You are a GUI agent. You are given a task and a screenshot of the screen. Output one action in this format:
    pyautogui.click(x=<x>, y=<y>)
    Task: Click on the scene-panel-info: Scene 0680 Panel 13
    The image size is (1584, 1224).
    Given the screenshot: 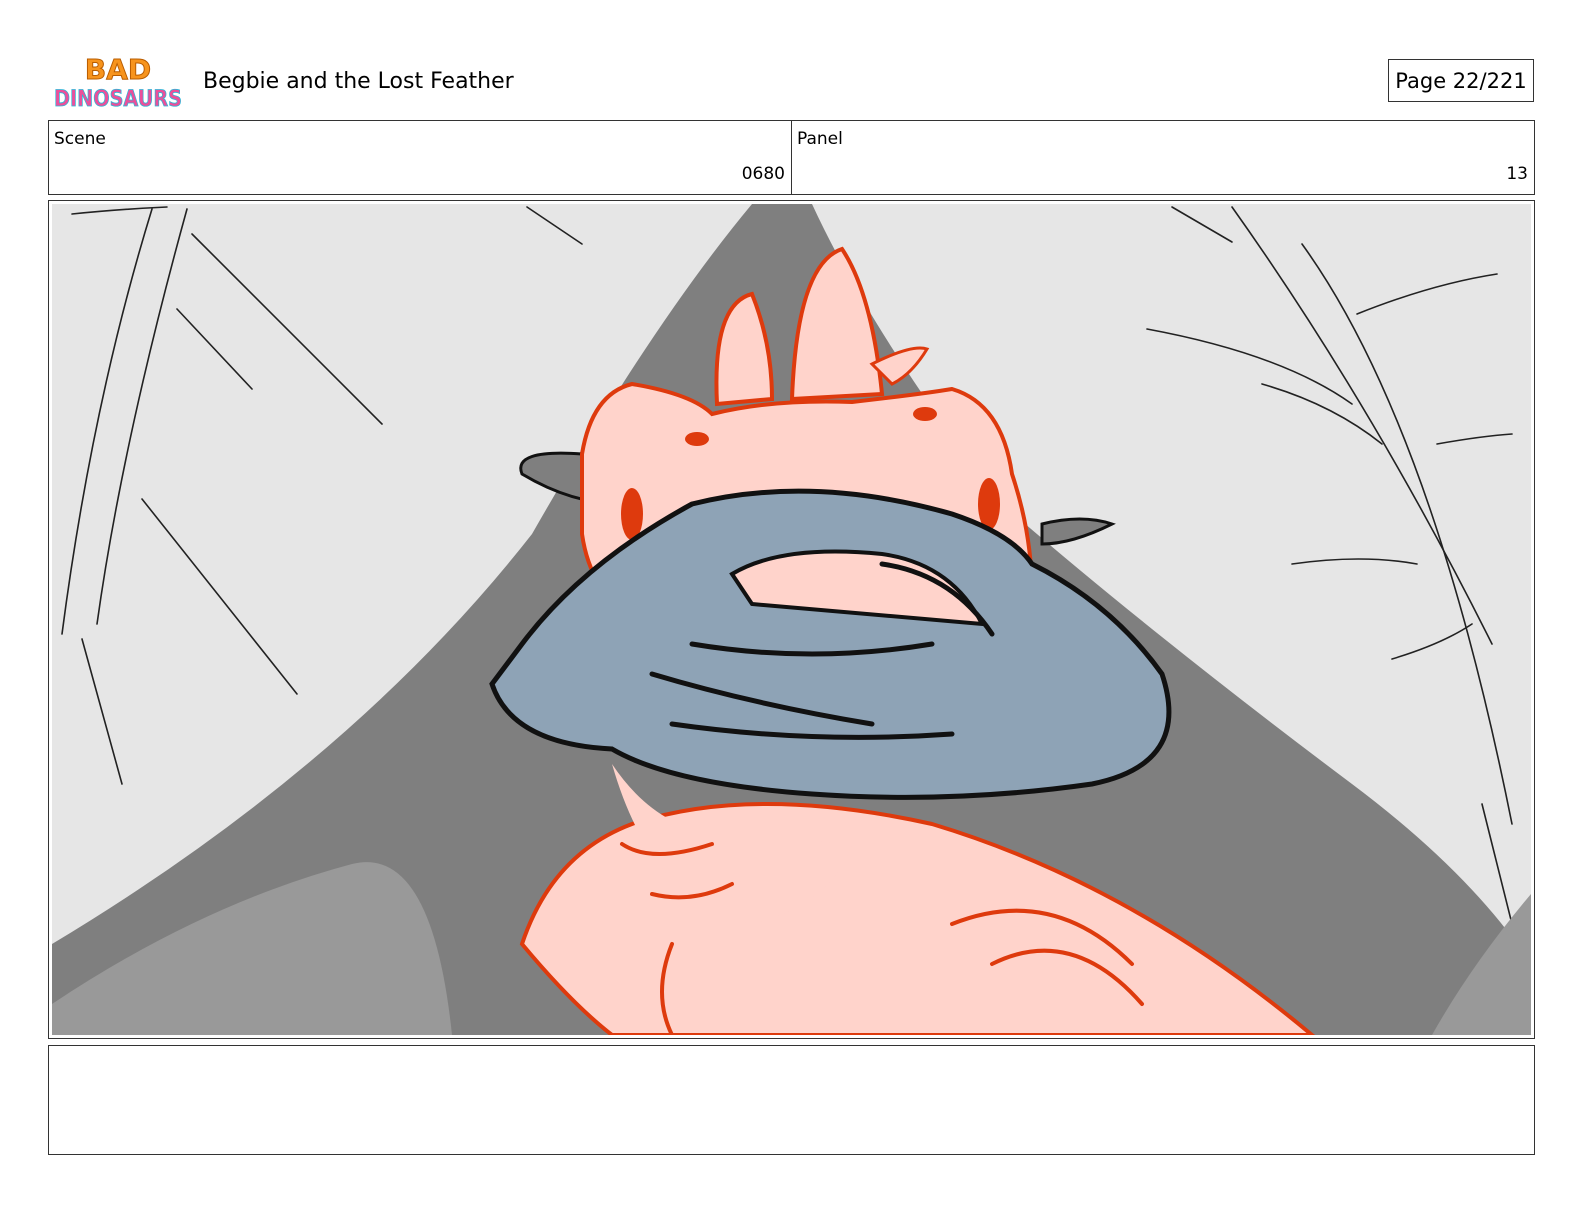 What is the action you would take?
    pyautogui.click(x=791, y=157)
    